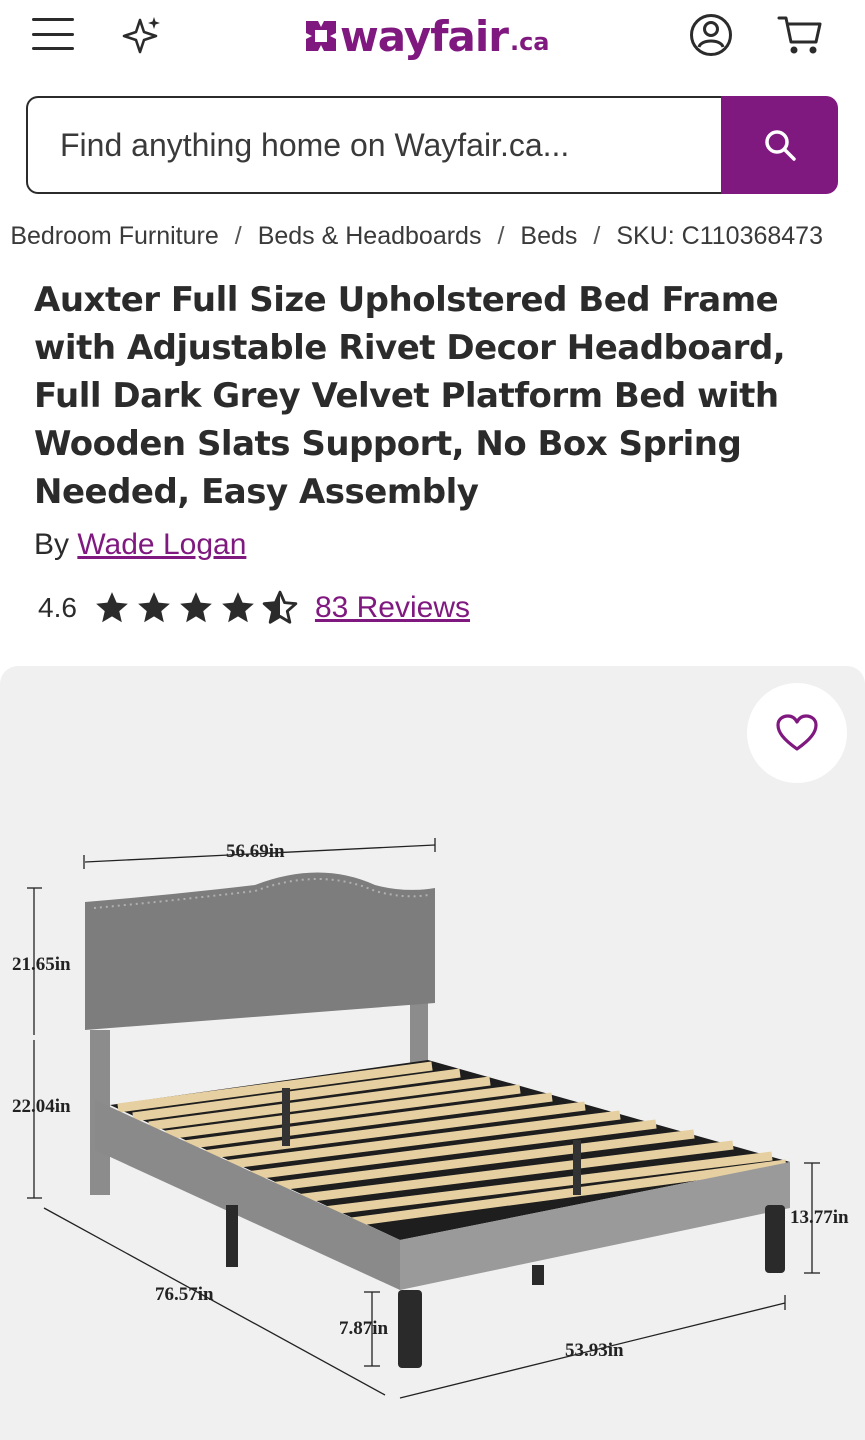  Describe the element at coordinates (142, 36) in the screenshot. I see `sparkle-icon` at that location.